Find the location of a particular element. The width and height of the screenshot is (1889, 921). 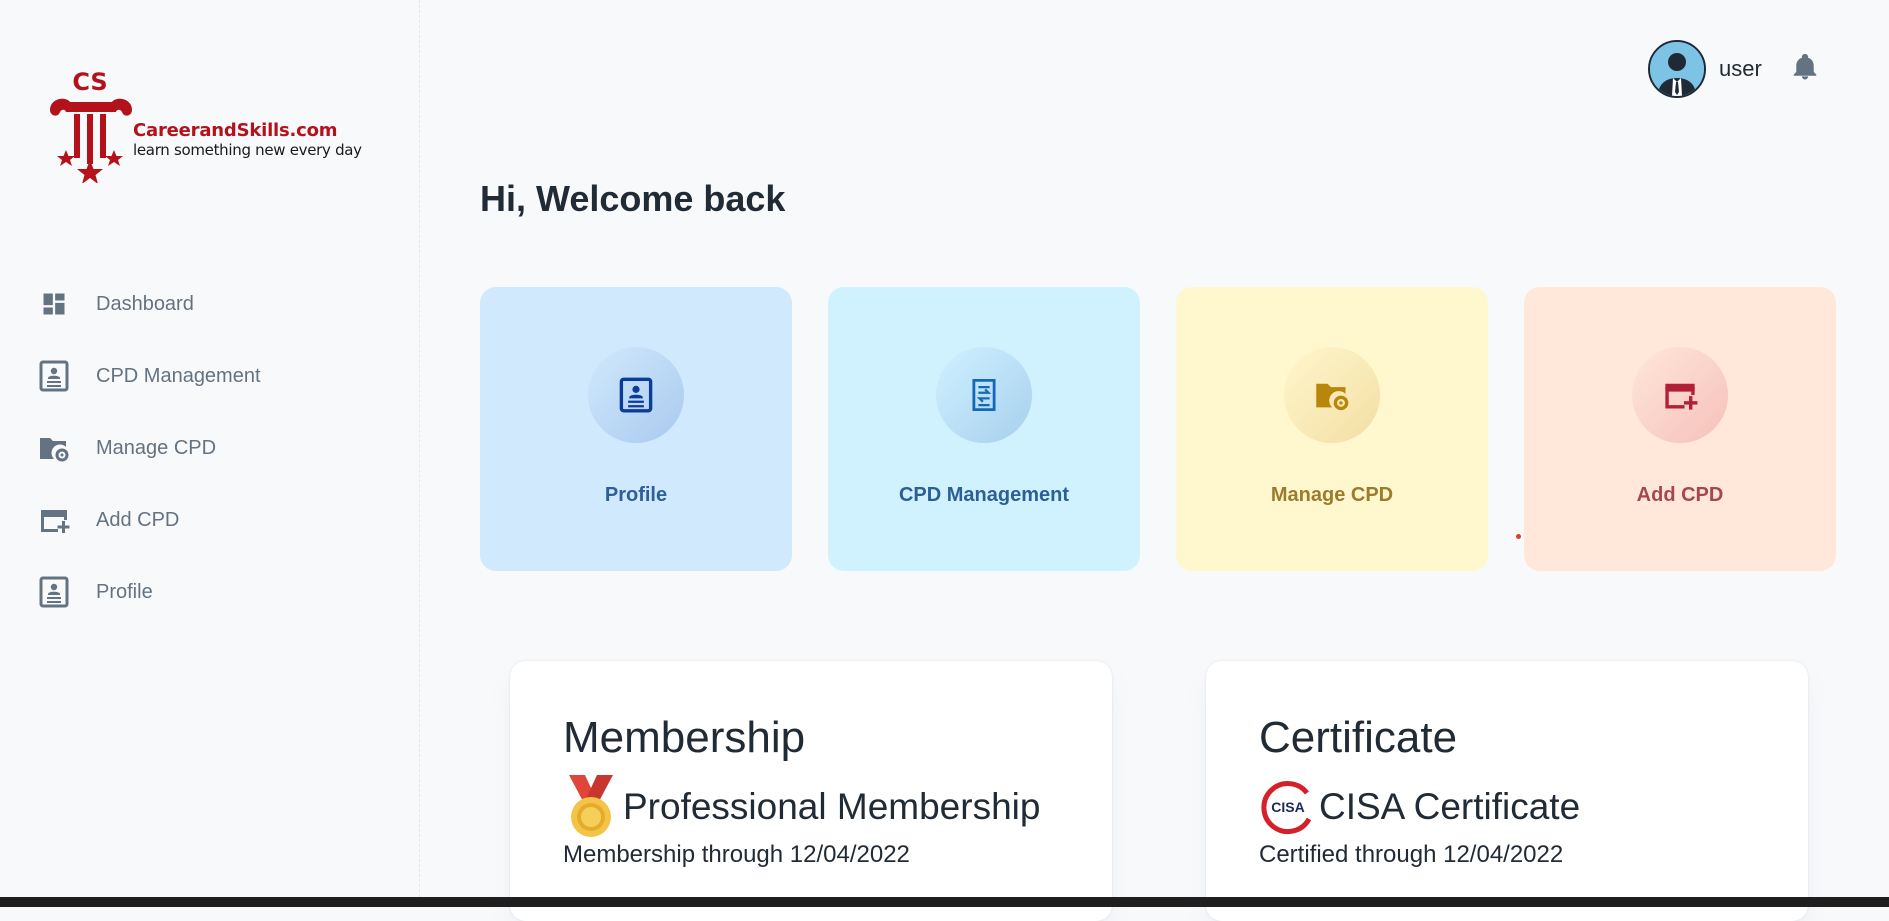

membership-name: Professional Membership is located at coordinates (832, 806).